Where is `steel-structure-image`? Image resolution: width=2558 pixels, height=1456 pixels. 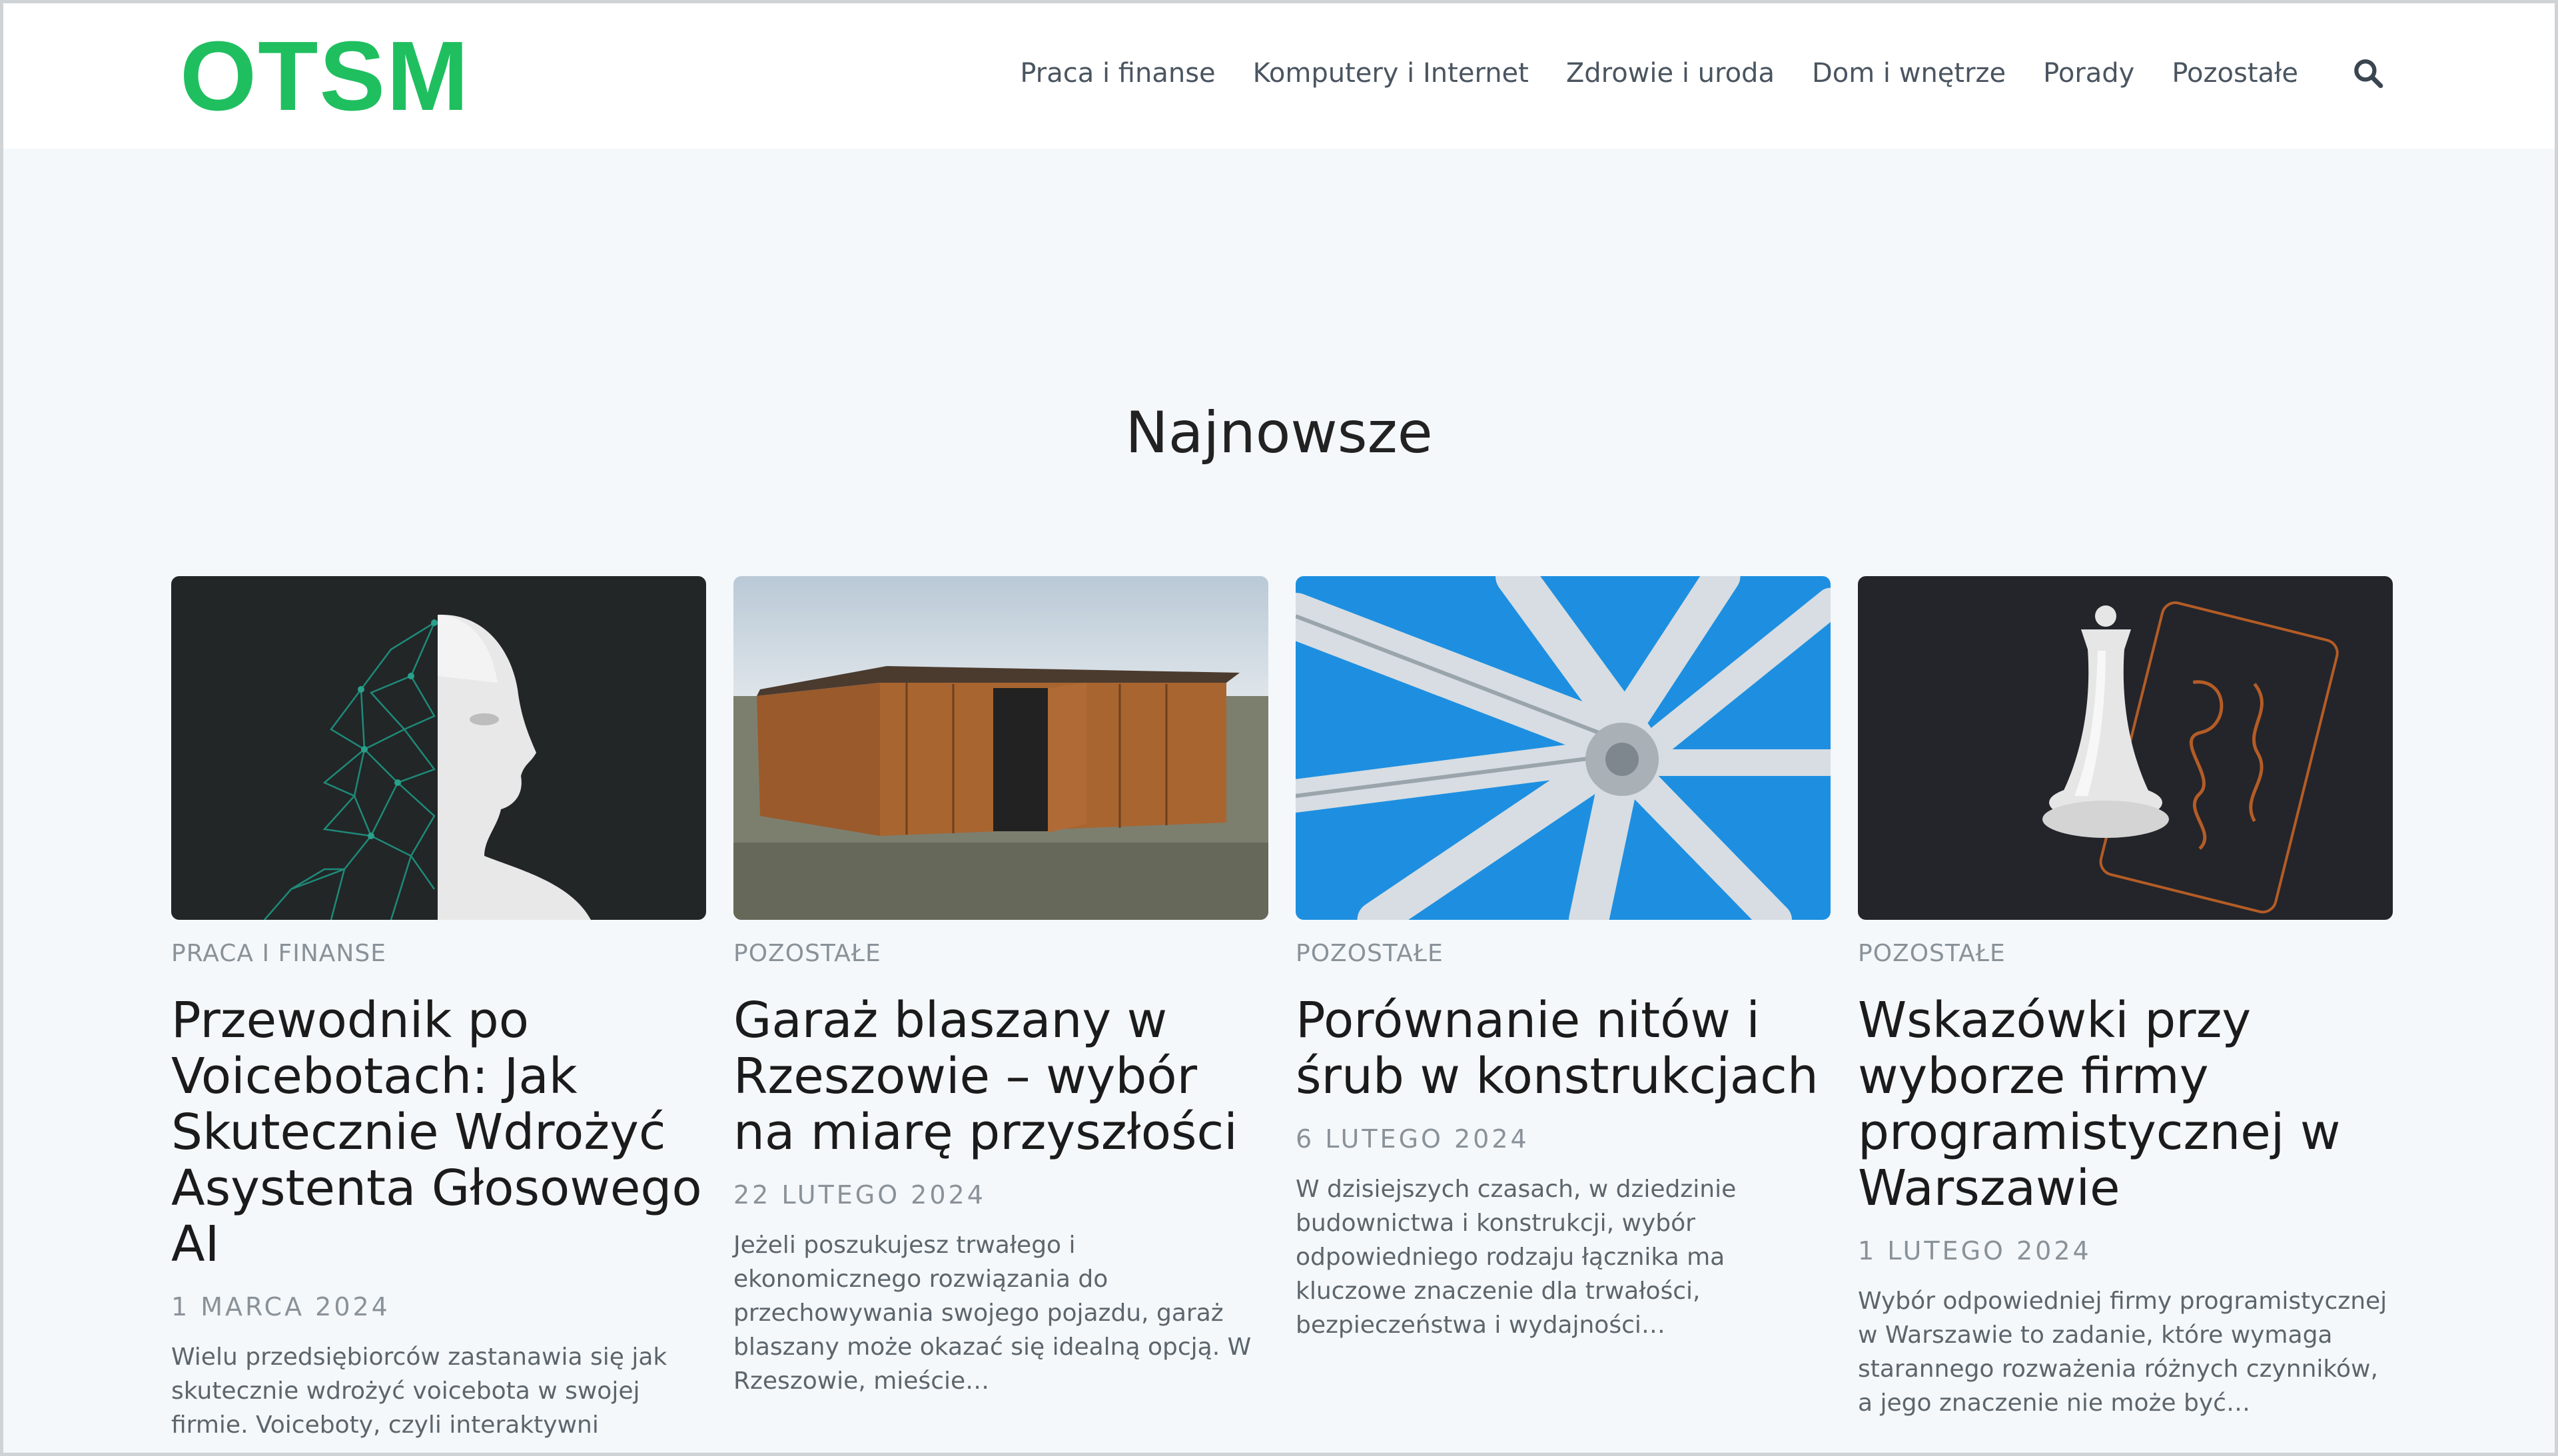 steel-structure-image is located at coordinates (1563, 748).